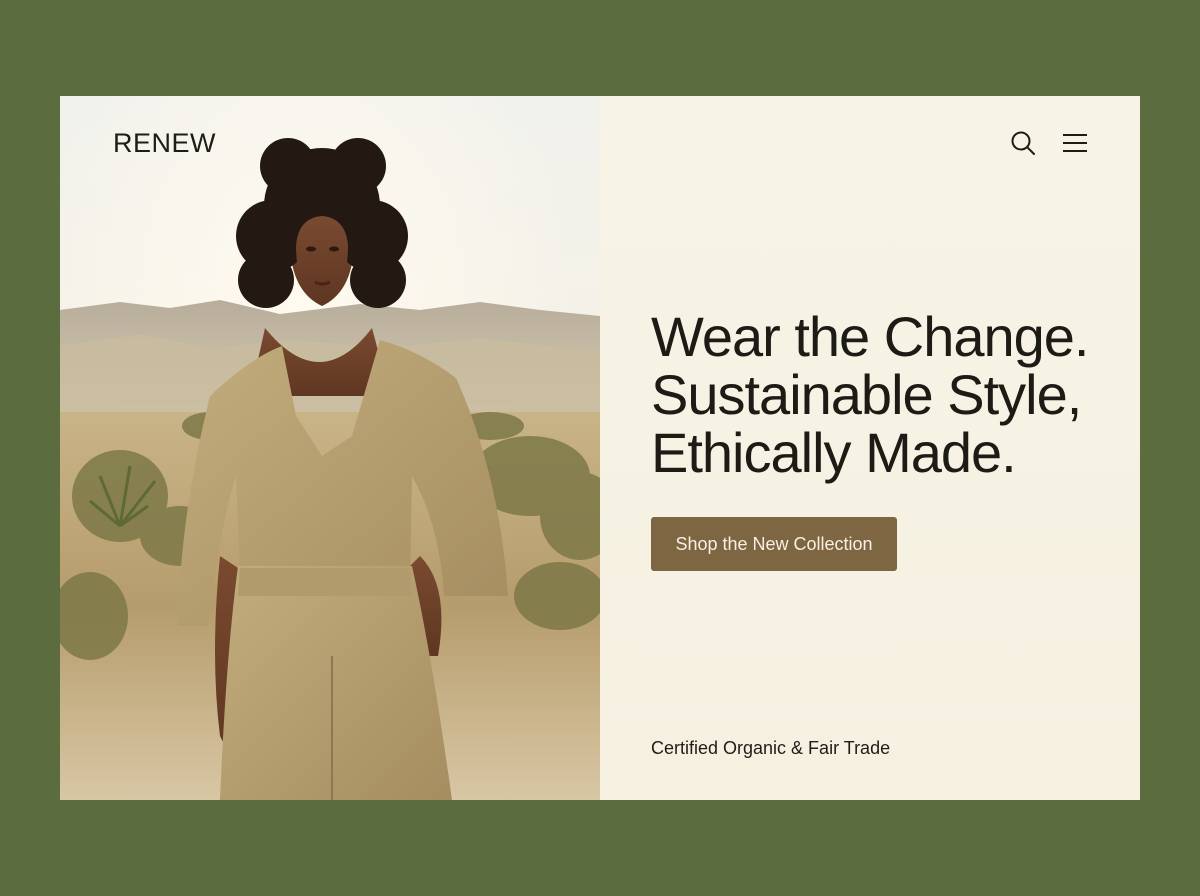 Image resolution: width=1200 pixels, height=896 pixels. What do you see at coordinates (834, 452) in the screenshot?
I see `headline-line: Ethically Made.` at bounding box center [834, 452].